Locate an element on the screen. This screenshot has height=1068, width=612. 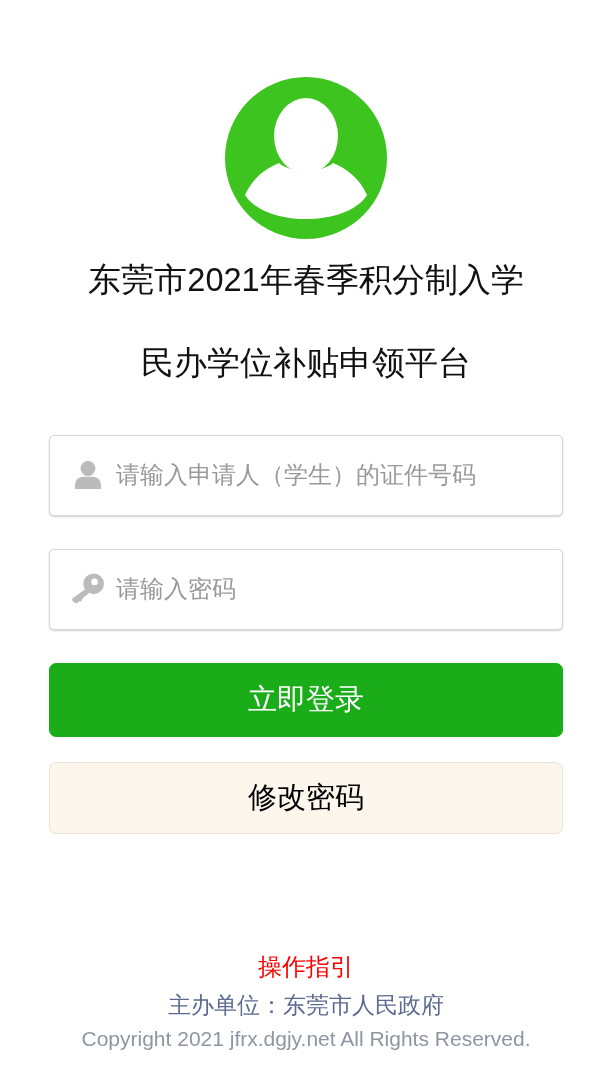
organizer-text: 主办单位：东莞市人民政府 is located at coordinates (306, 1006).